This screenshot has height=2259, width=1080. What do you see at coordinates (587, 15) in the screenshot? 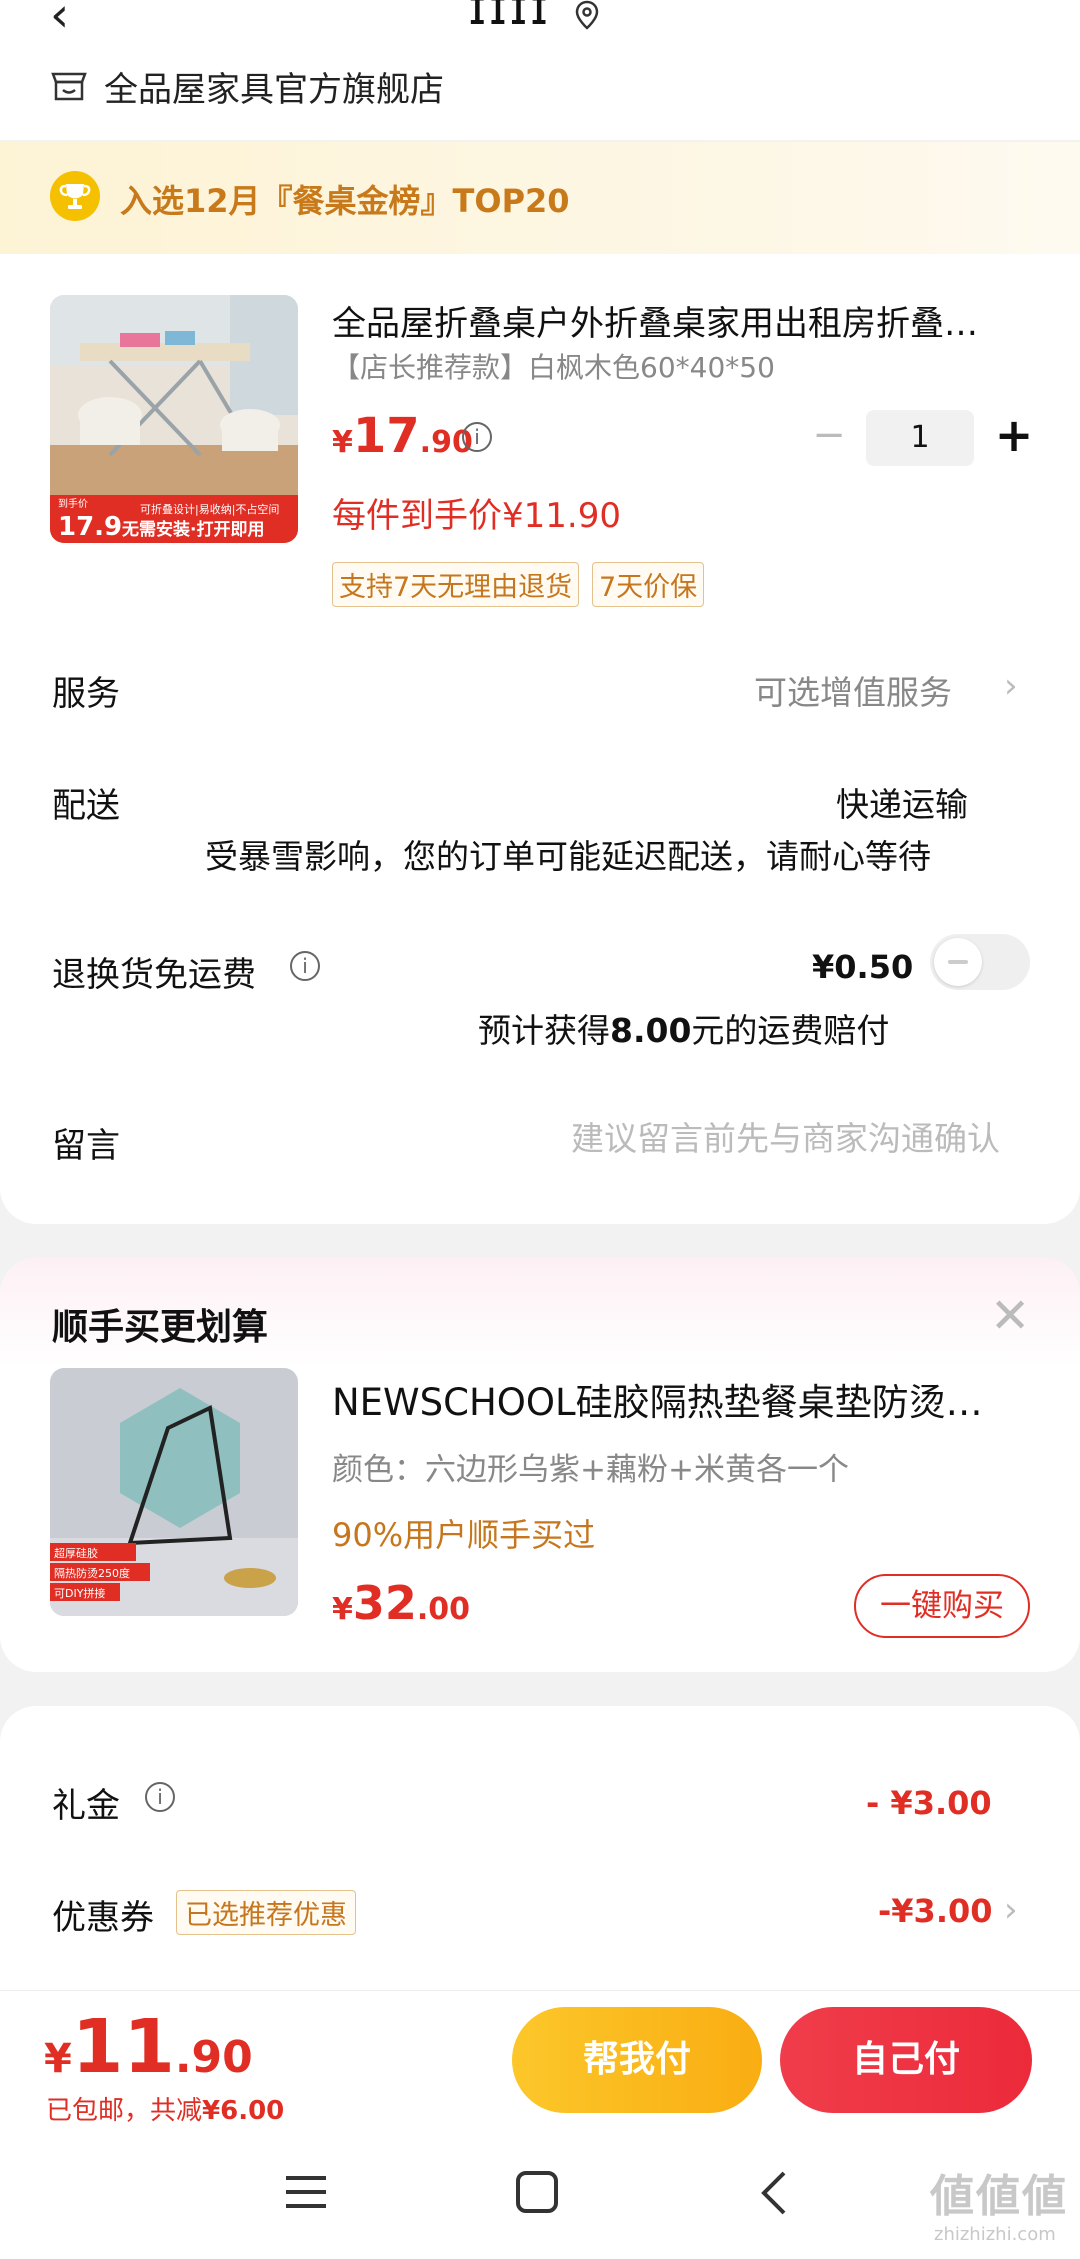
I see `location-pin-icon` at bounding box center [587, 15].